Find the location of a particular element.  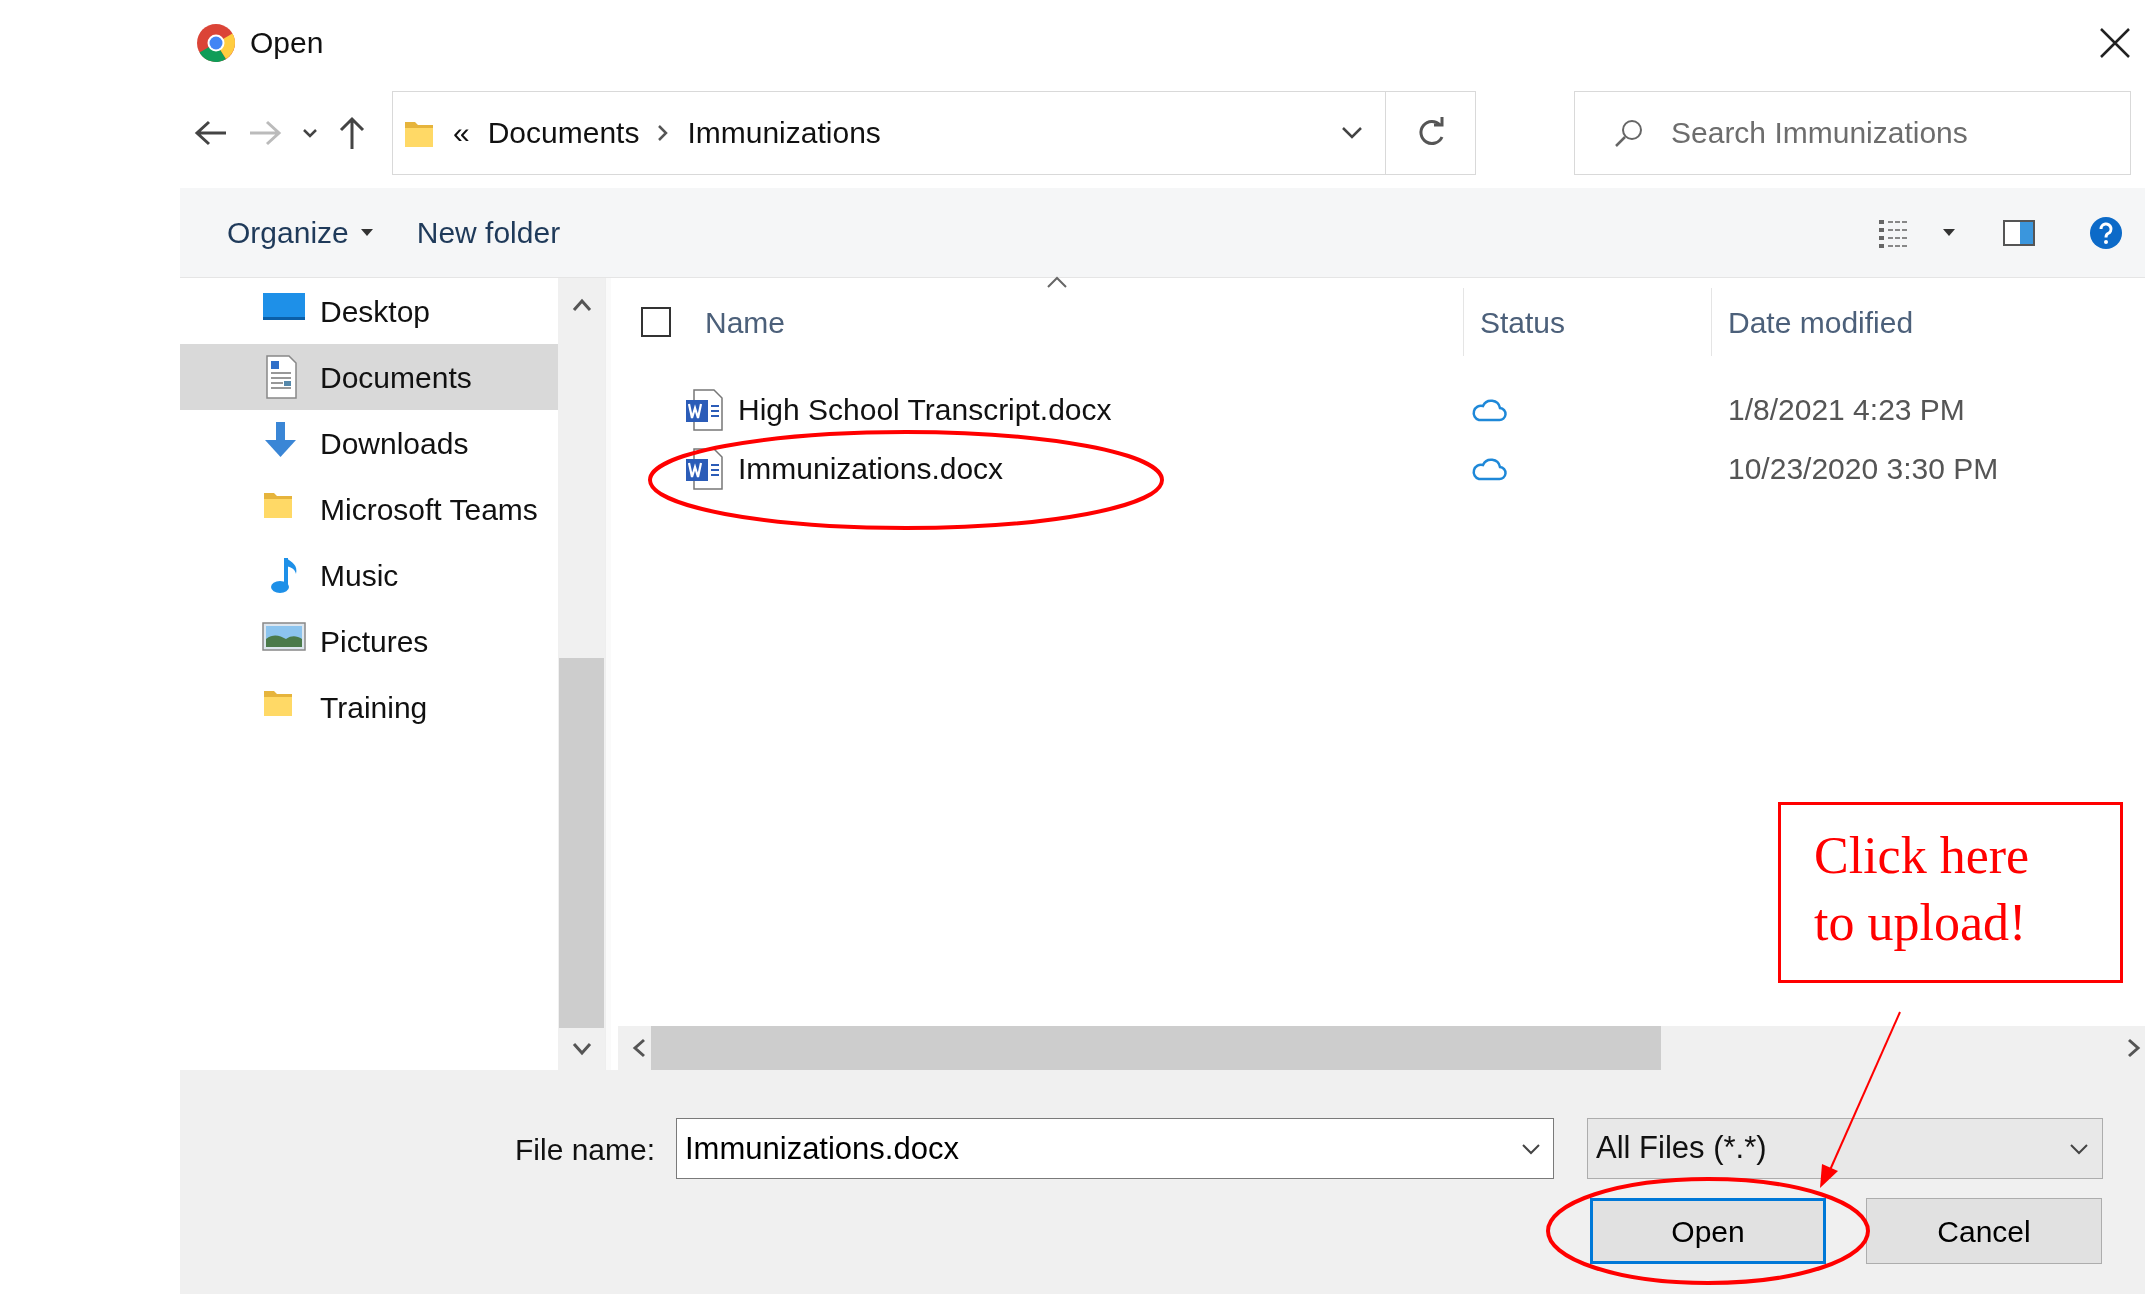

music-note-icon is located at coordinates (284, 575).